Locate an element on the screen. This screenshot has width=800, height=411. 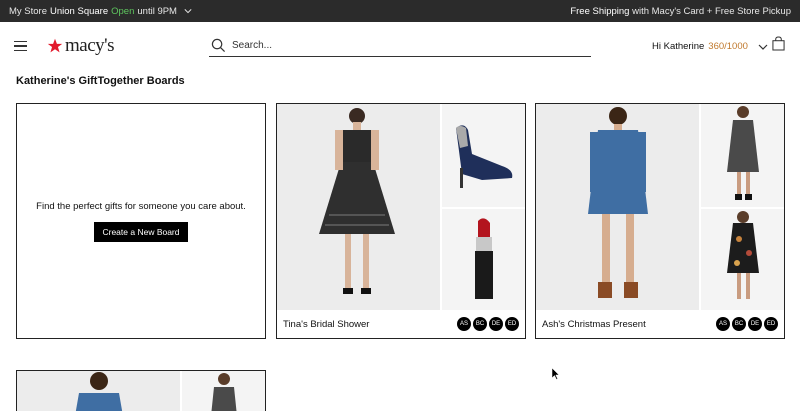
macys-logo: macy's is located at coordinates (80, 46).